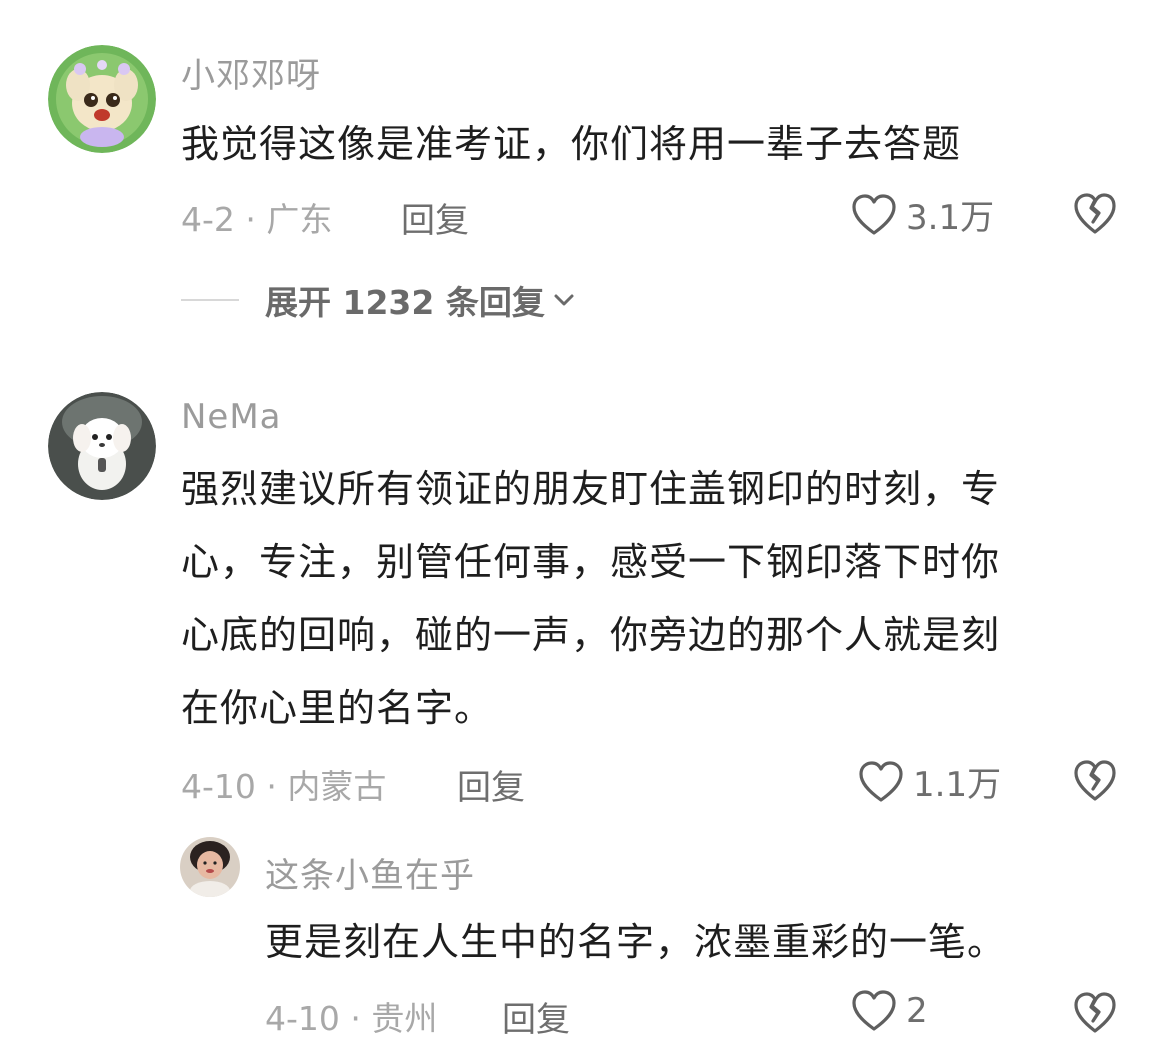 The image size is (1170, 1059). What do you see at coordinates (591, 489) in the screenshot?
I see `comment-text-line: 强烈建议所有领证的朋友盯住盖钢印的时刻，专` at bounding box center [591, 489].